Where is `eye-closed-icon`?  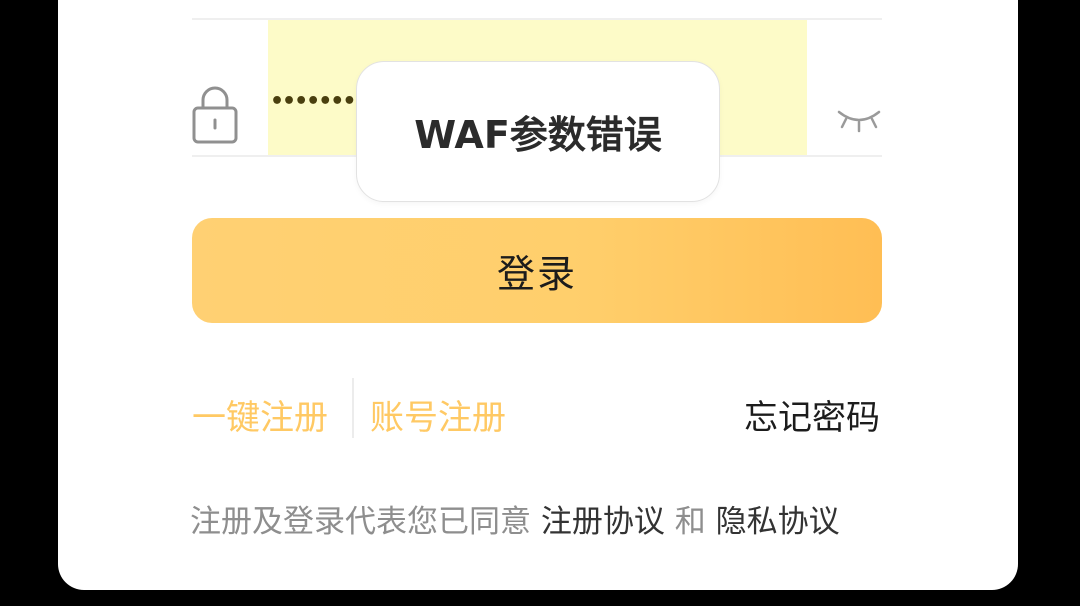 eye-closed-icon is located at coordinates (859, 126).